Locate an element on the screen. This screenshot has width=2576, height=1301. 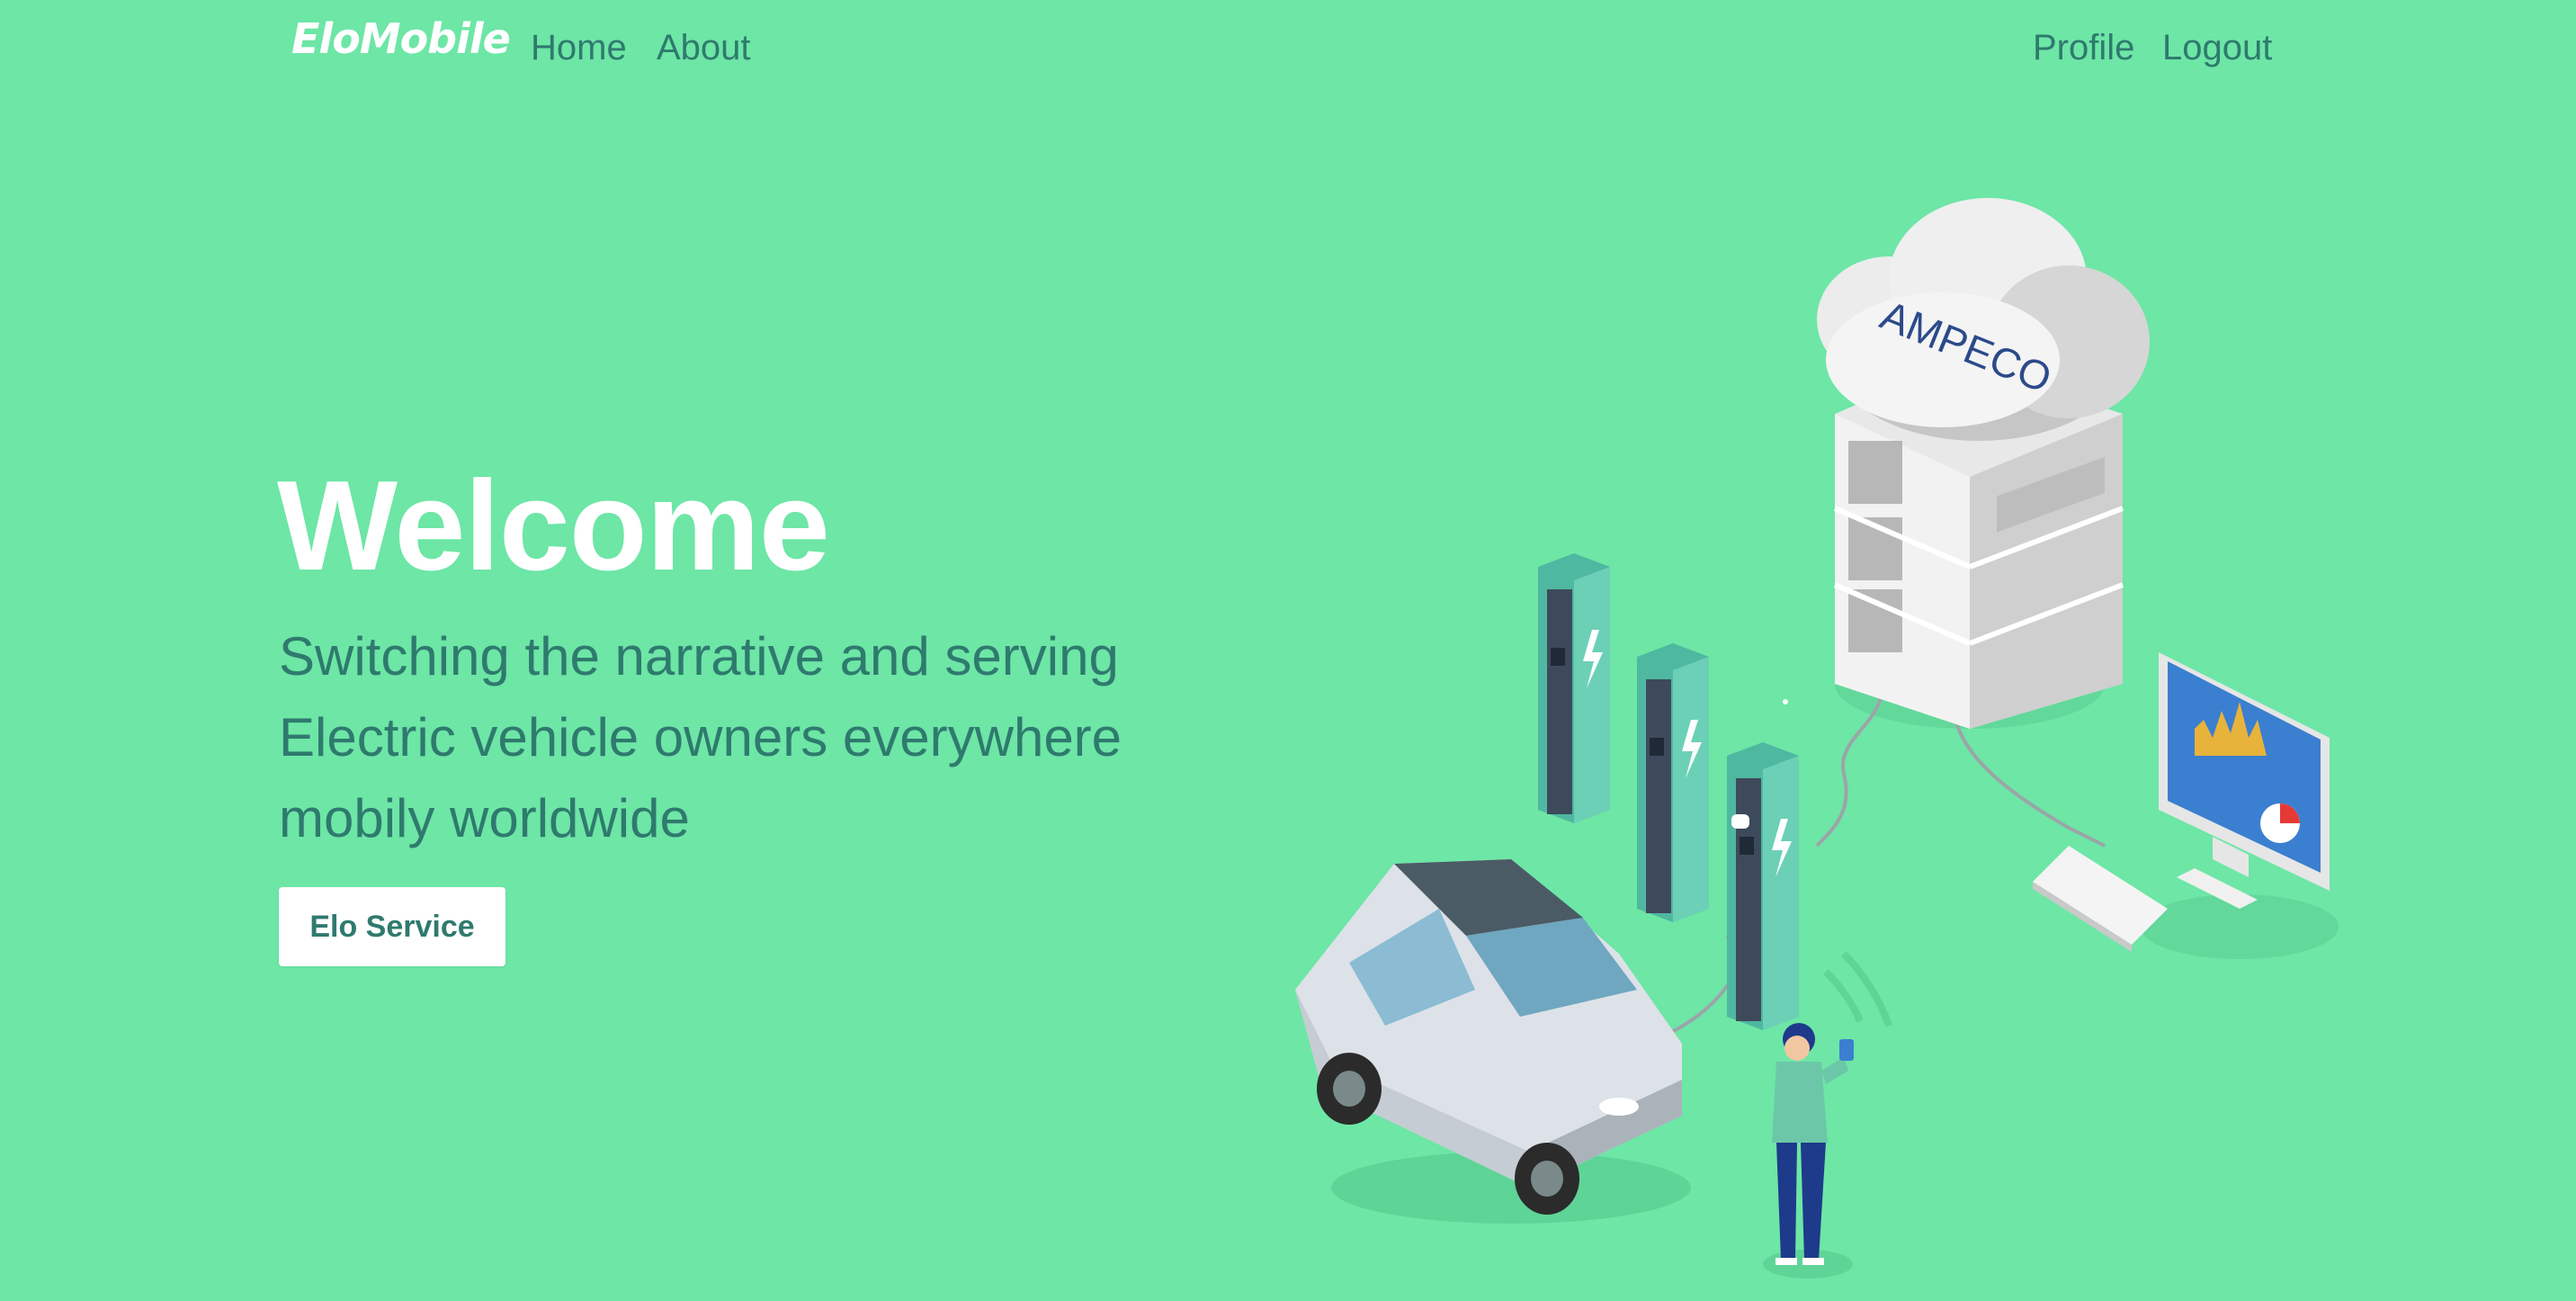
hero-title: Welcome is located at coordinates (553, 525).